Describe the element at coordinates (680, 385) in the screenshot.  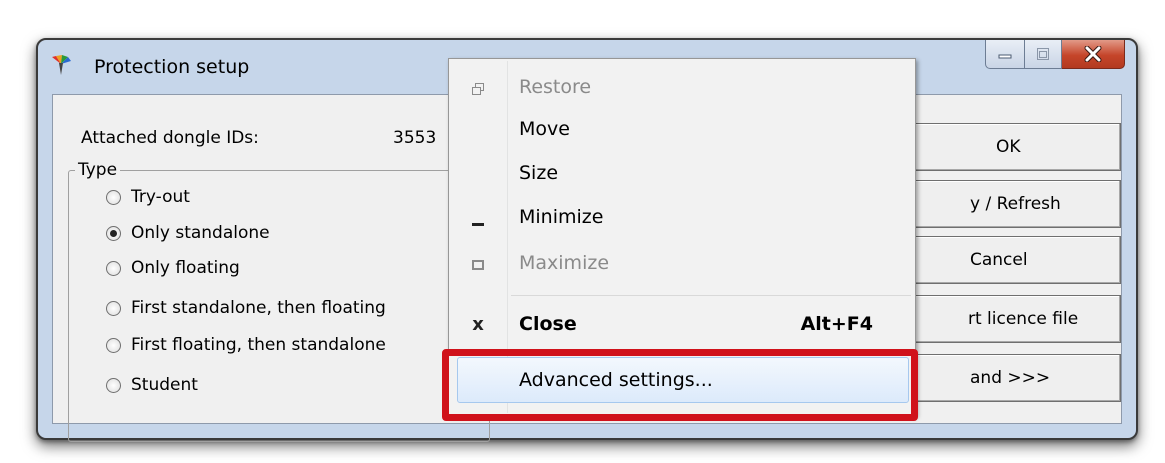
I see `highlight-annotation-box` at that location.